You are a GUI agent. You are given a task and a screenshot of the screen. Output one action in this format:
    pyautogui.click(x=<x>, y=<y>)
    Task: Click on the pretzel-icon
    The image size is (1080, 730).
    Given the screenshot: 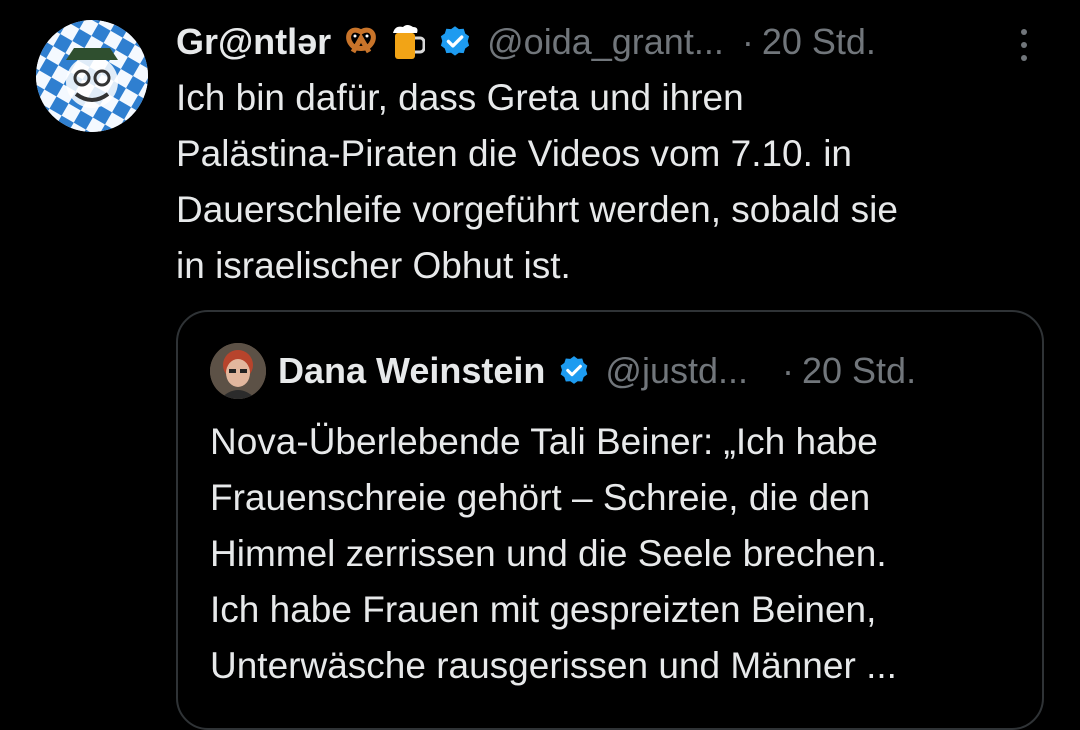 What is the action you would take?
    pyautogui.click(x=361, y=42)
    